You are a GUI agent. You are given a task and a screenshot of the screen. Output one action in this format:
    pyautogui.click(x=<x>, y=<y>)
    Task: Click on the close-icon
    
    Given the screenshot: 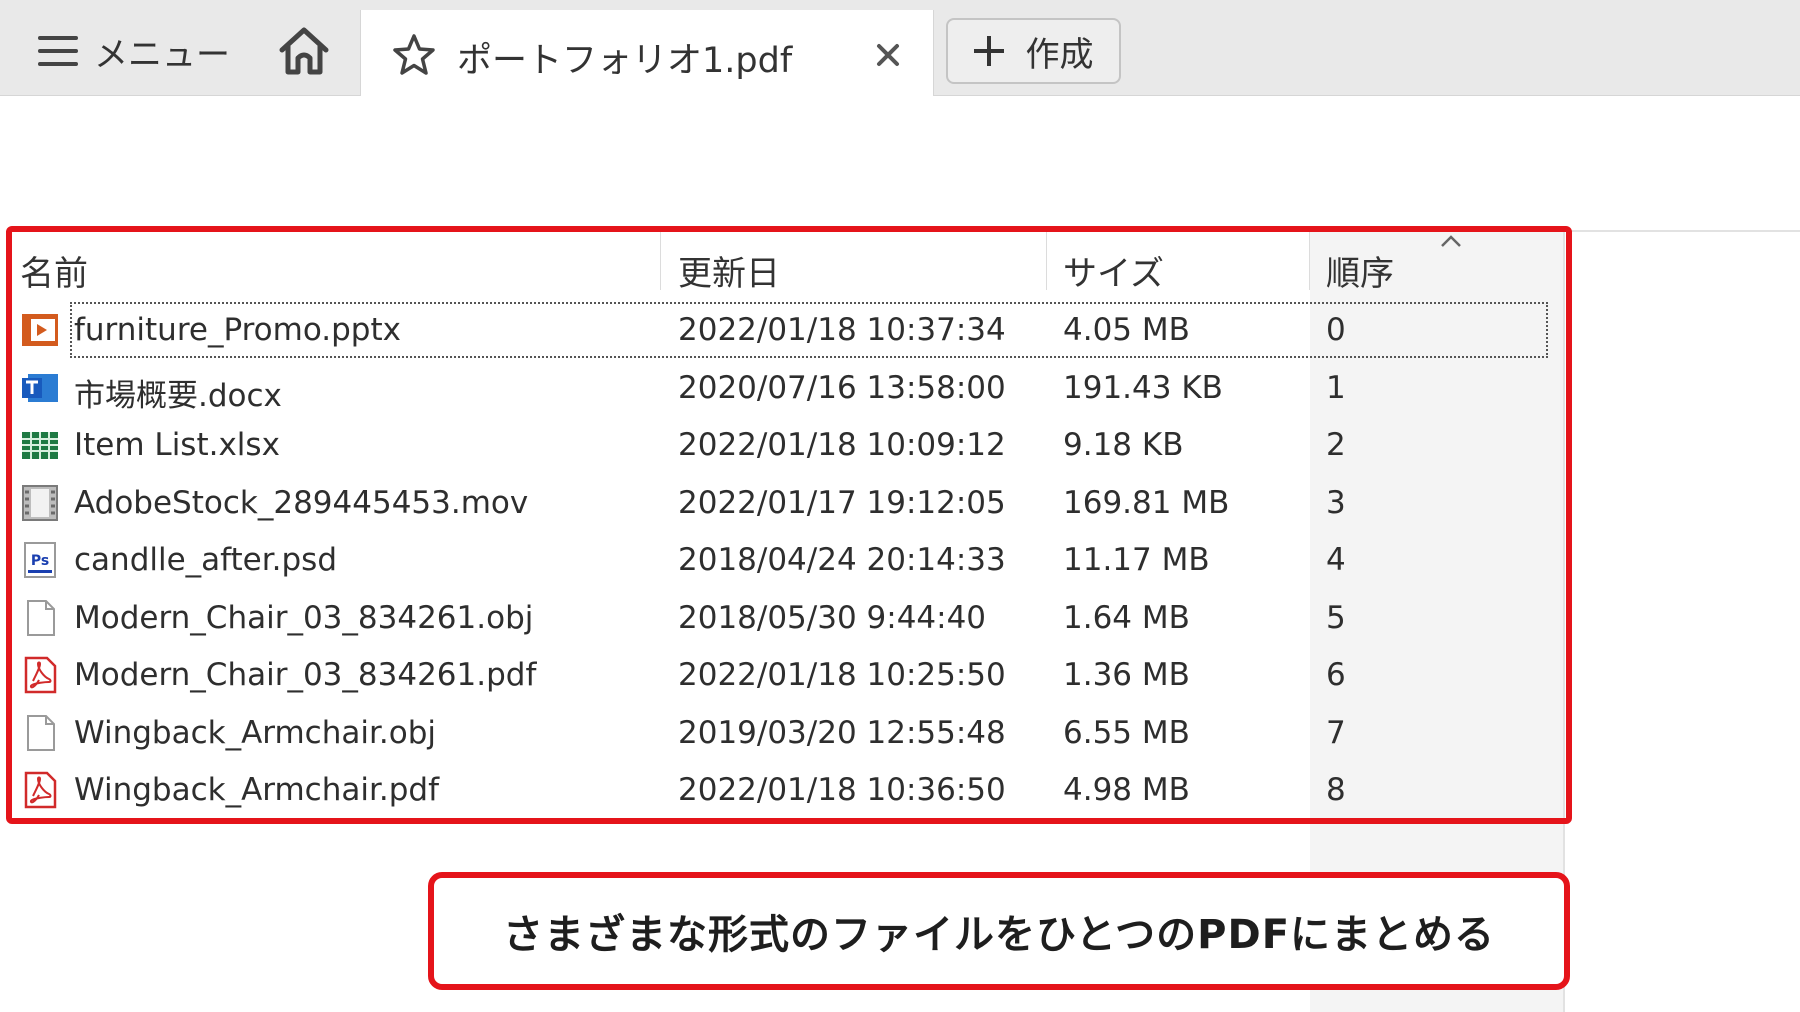 What is the action you would take?
    pyautogui.click(x=888, y=55)
    